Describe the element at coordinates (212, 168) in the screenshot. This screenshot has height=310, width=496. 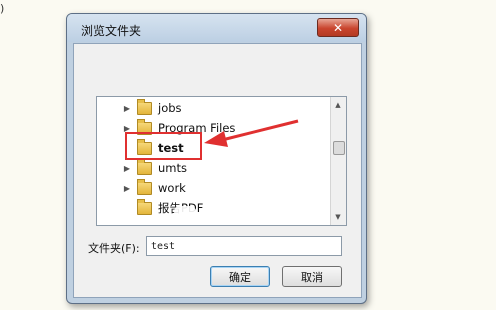
I see `tree-item-umts: ▶ umts` at that location.